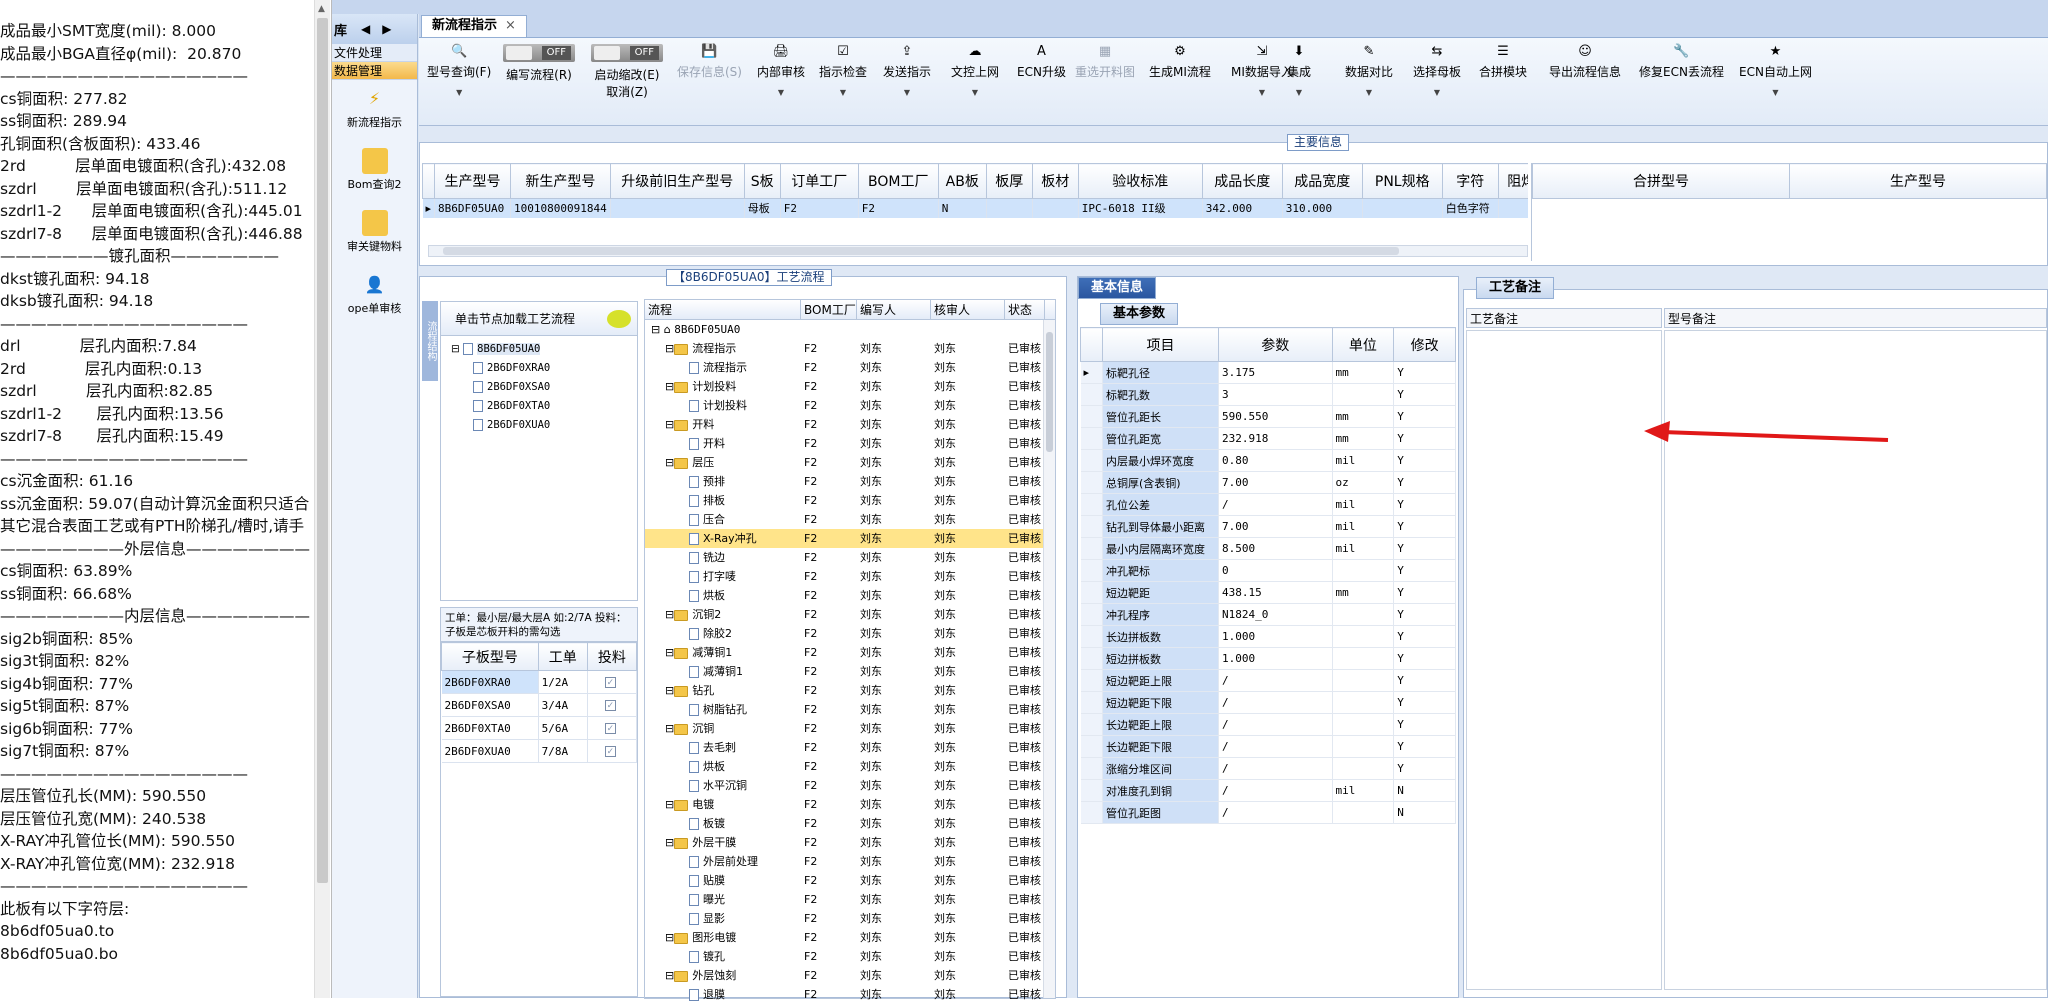  Describe the element at coordinates (544, 406) in the screenshot. I see `tree-node: 2B6DF0XTA0` at that location.